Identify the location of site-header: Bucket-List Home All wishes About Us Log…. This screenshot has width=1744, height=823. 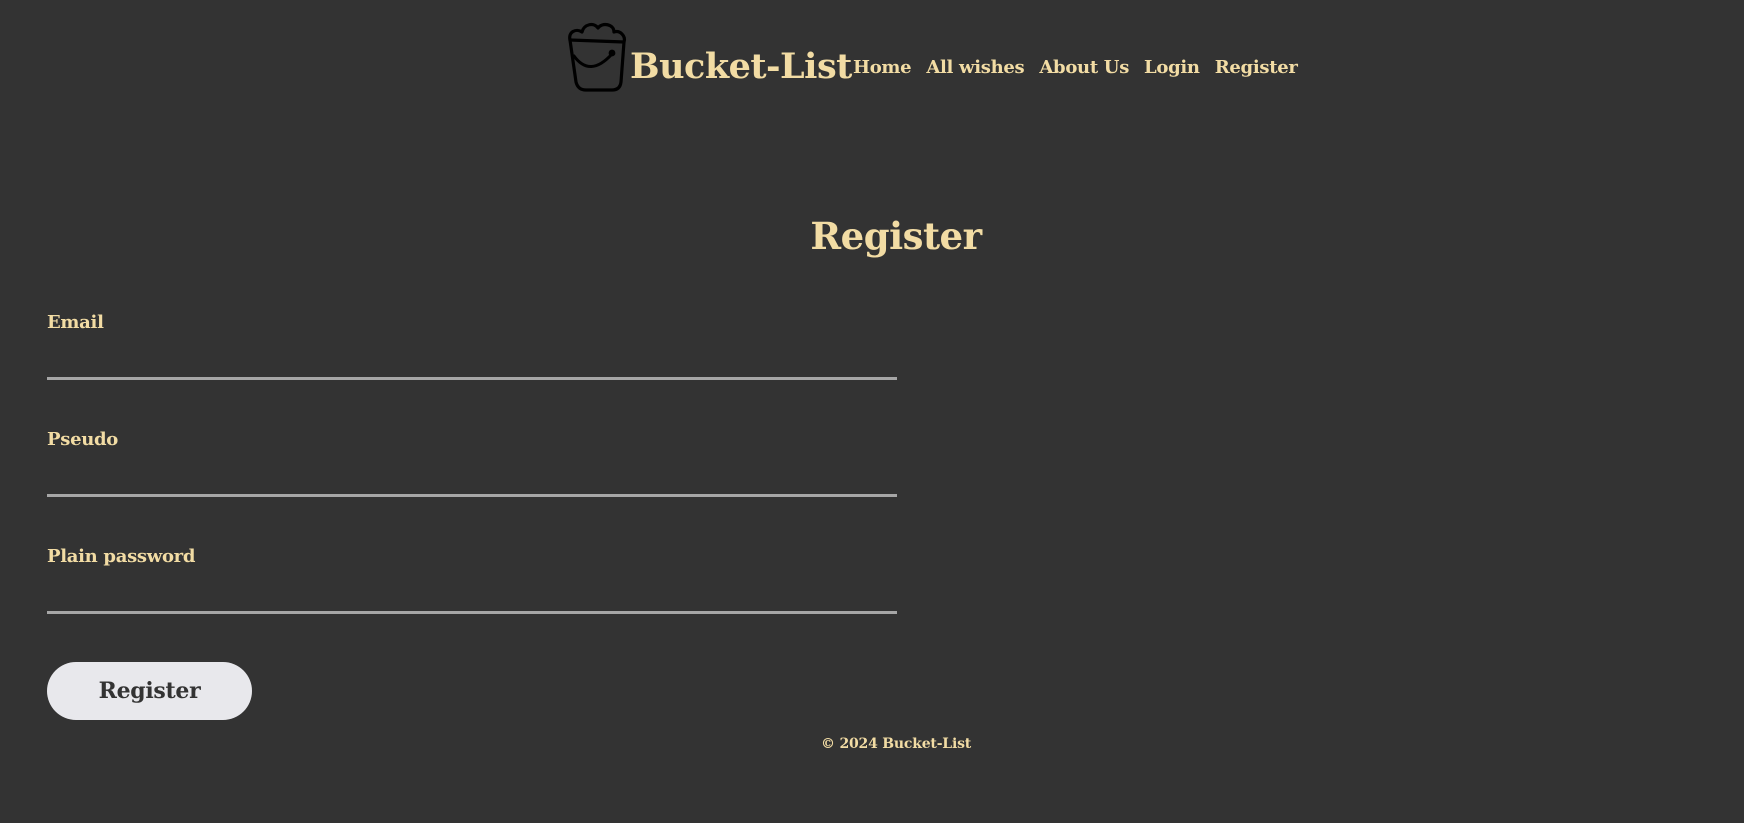
(872, 55).